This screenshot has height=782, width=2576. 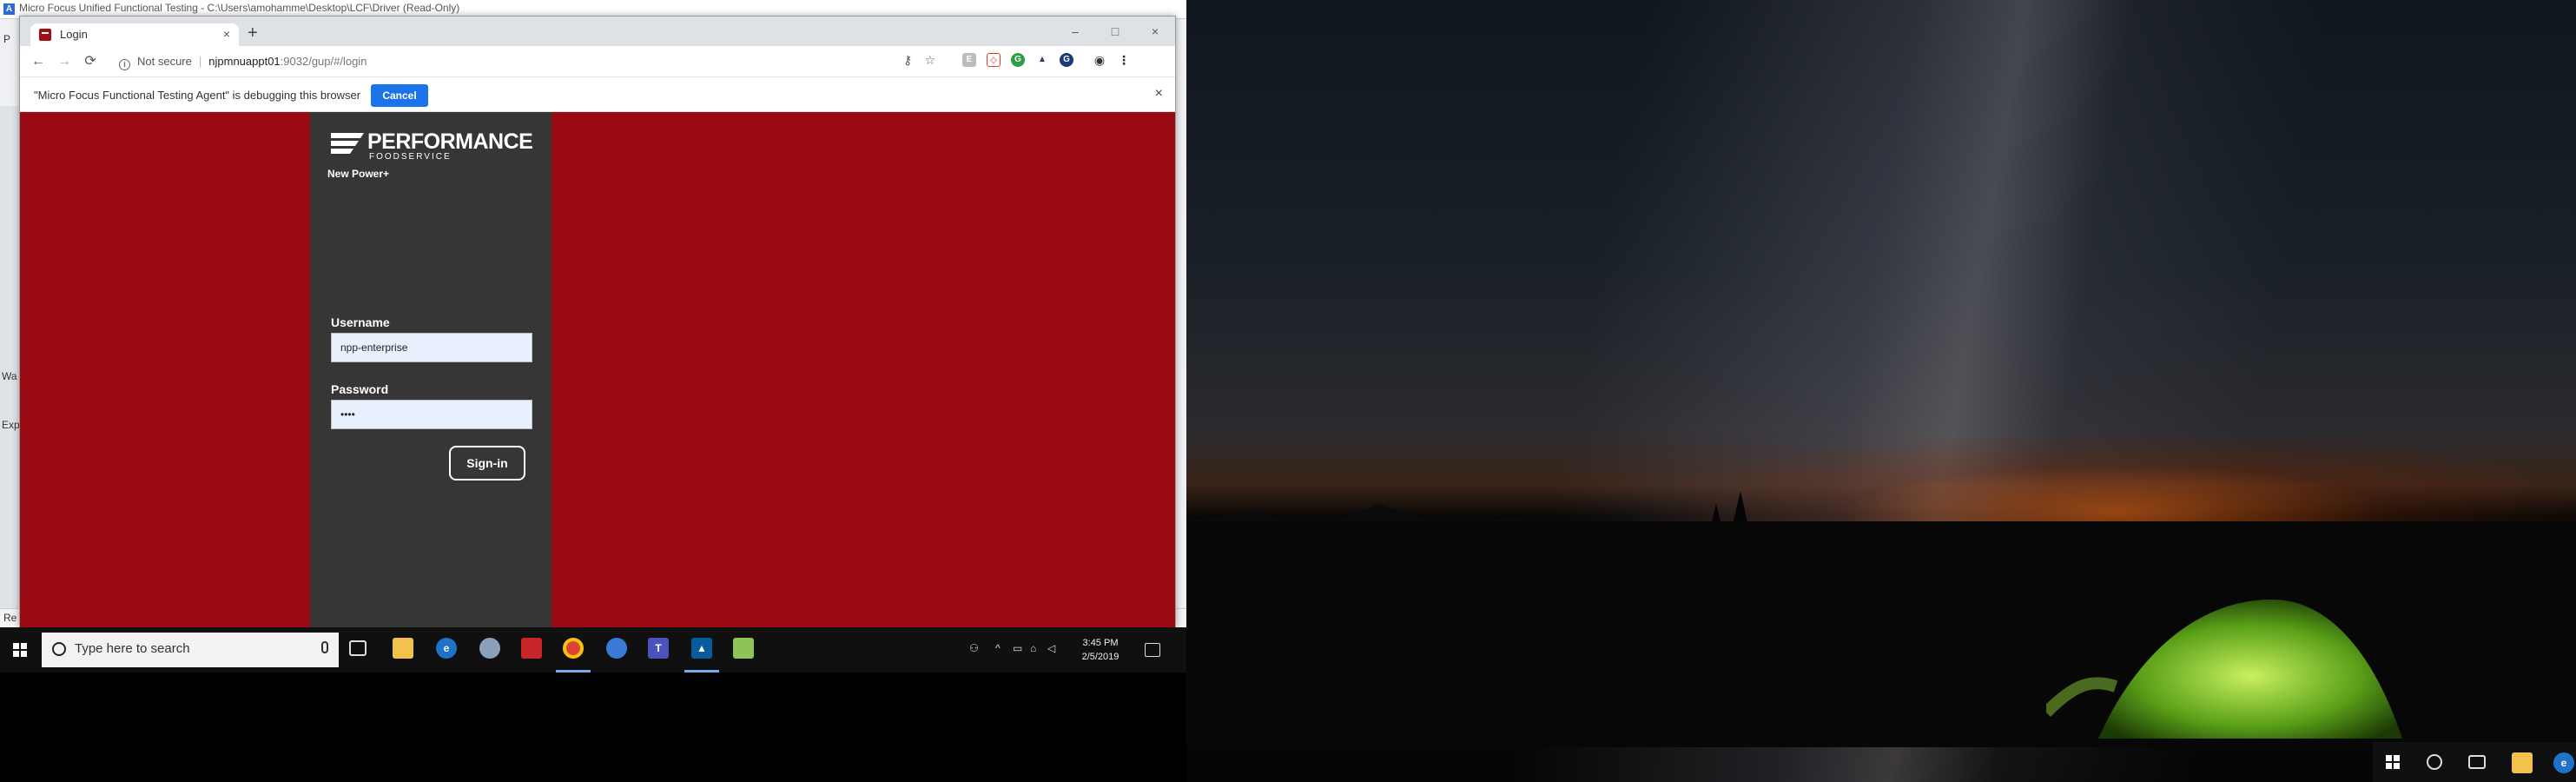 I want to click on uft-side-label-p: P, so click(x=7, y=39).